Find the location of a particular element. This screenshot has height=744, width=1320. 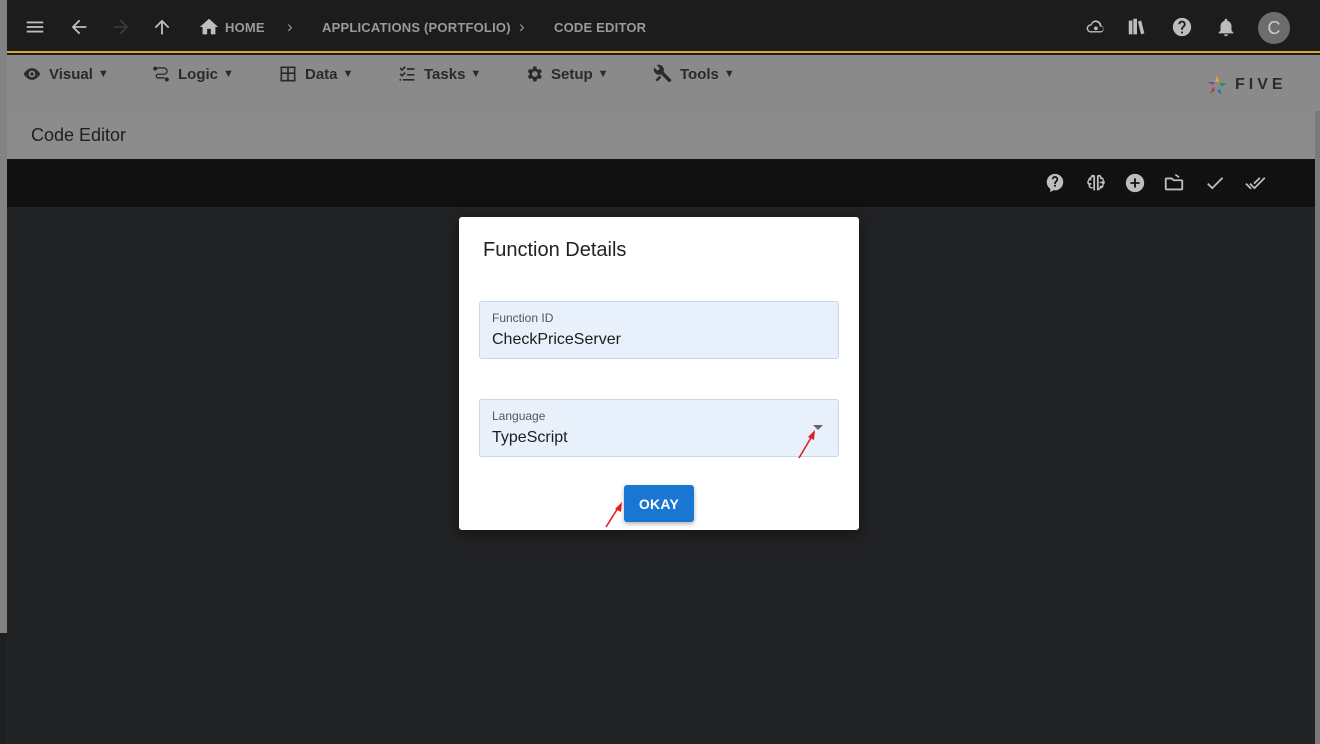

menu-setup: Setup ▼ is located at coordinates (566, 74).